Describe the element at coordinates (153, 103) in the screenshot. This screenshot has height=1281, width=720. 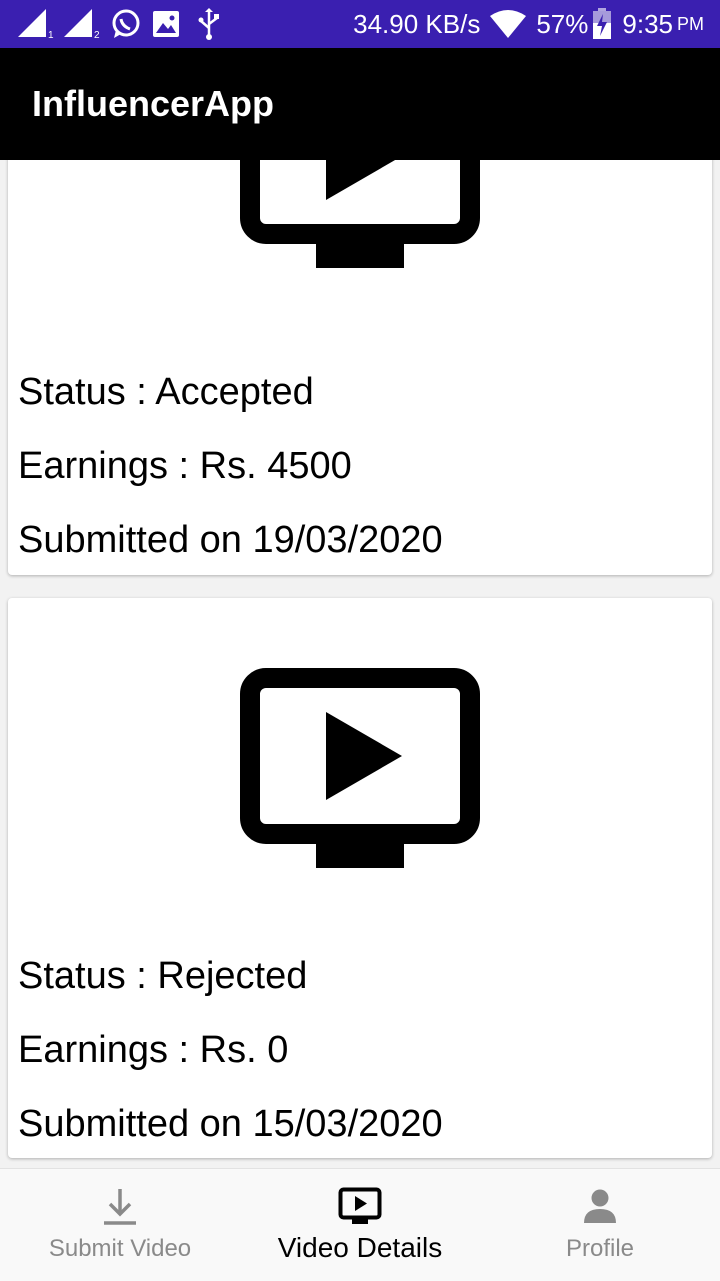
I see `app-title: InfluencerApp` at that location.